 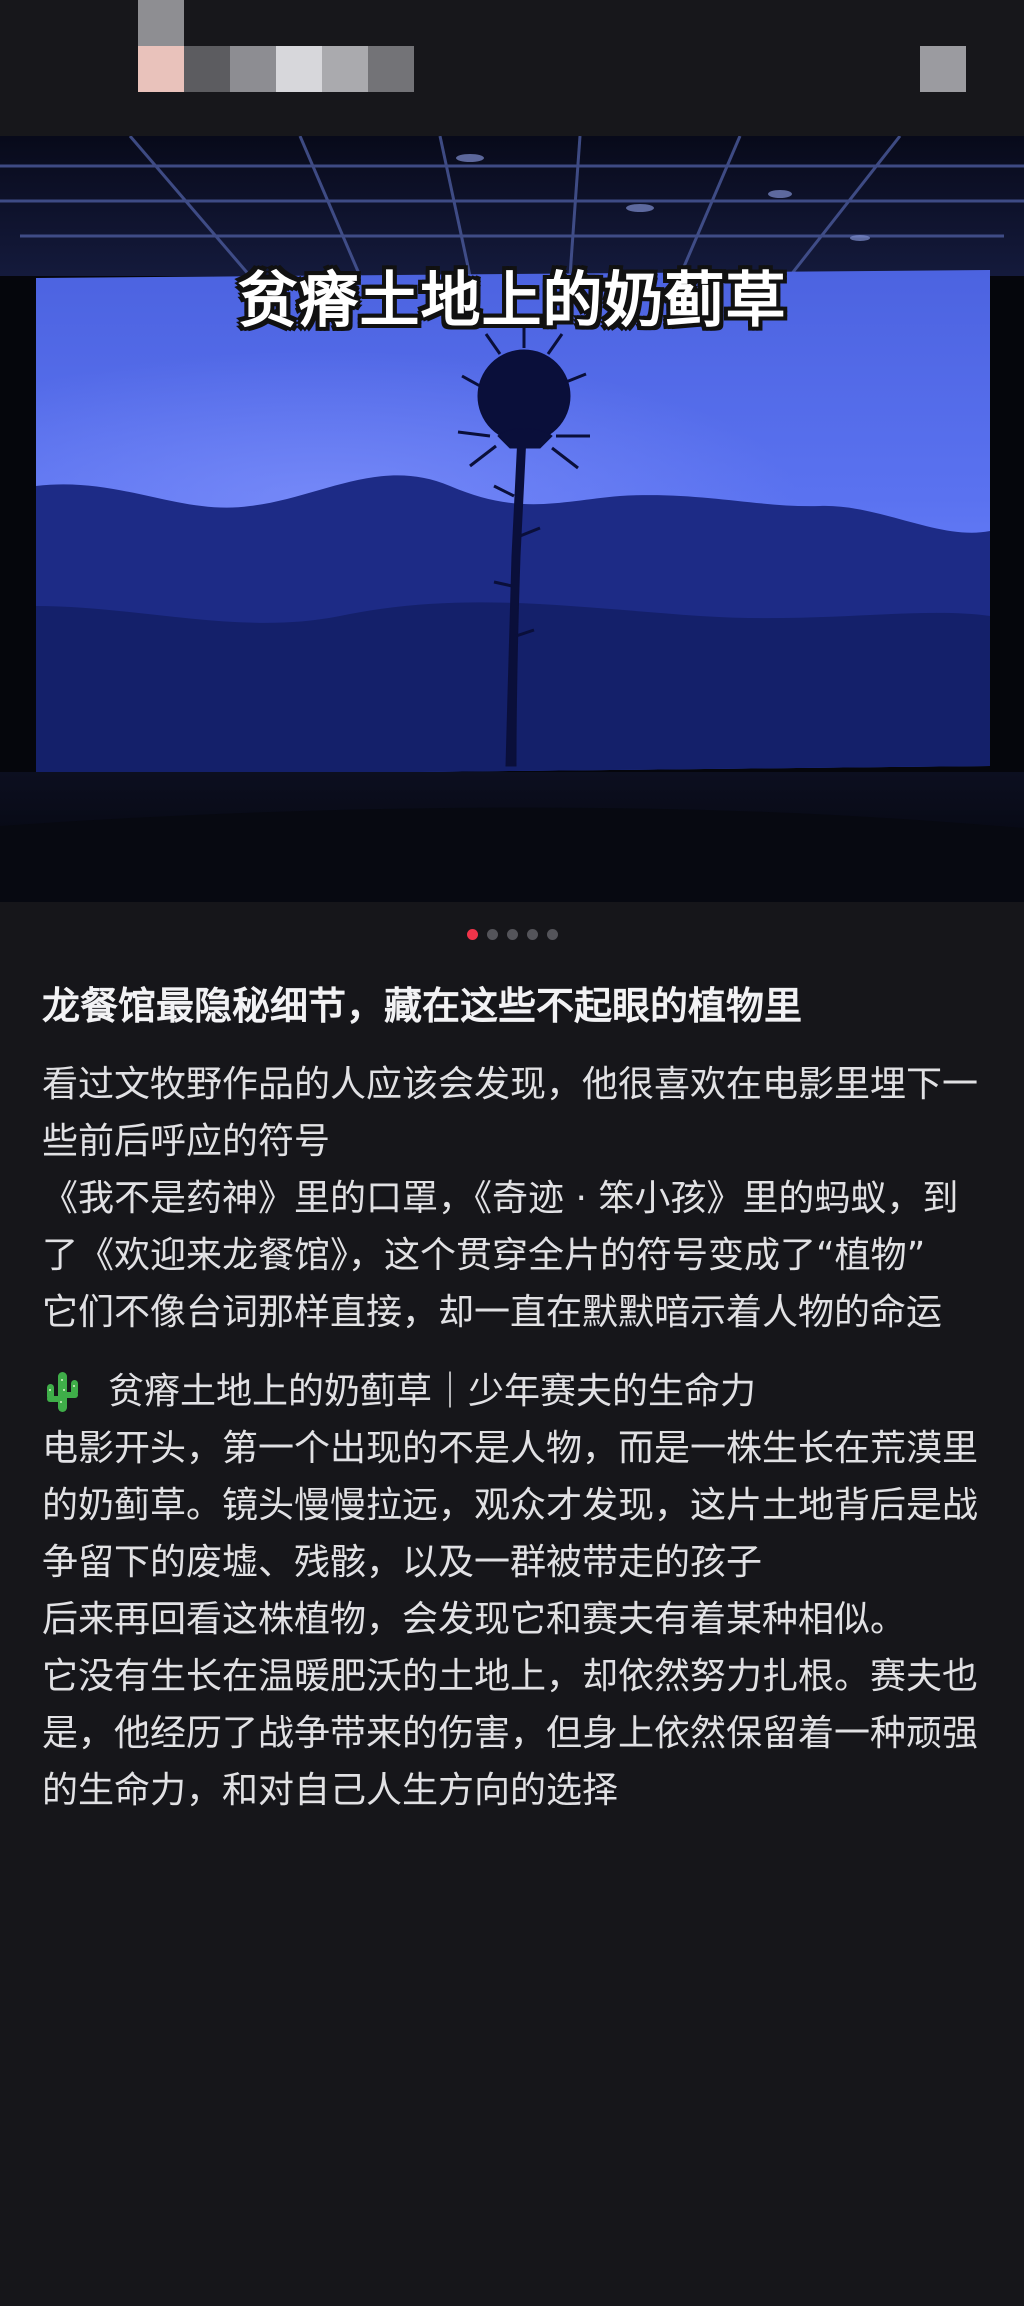 What do you see at coordinates (62, 1392) in the screenshot?
I see `cactus-icon` at bounding box center [62, 1392].